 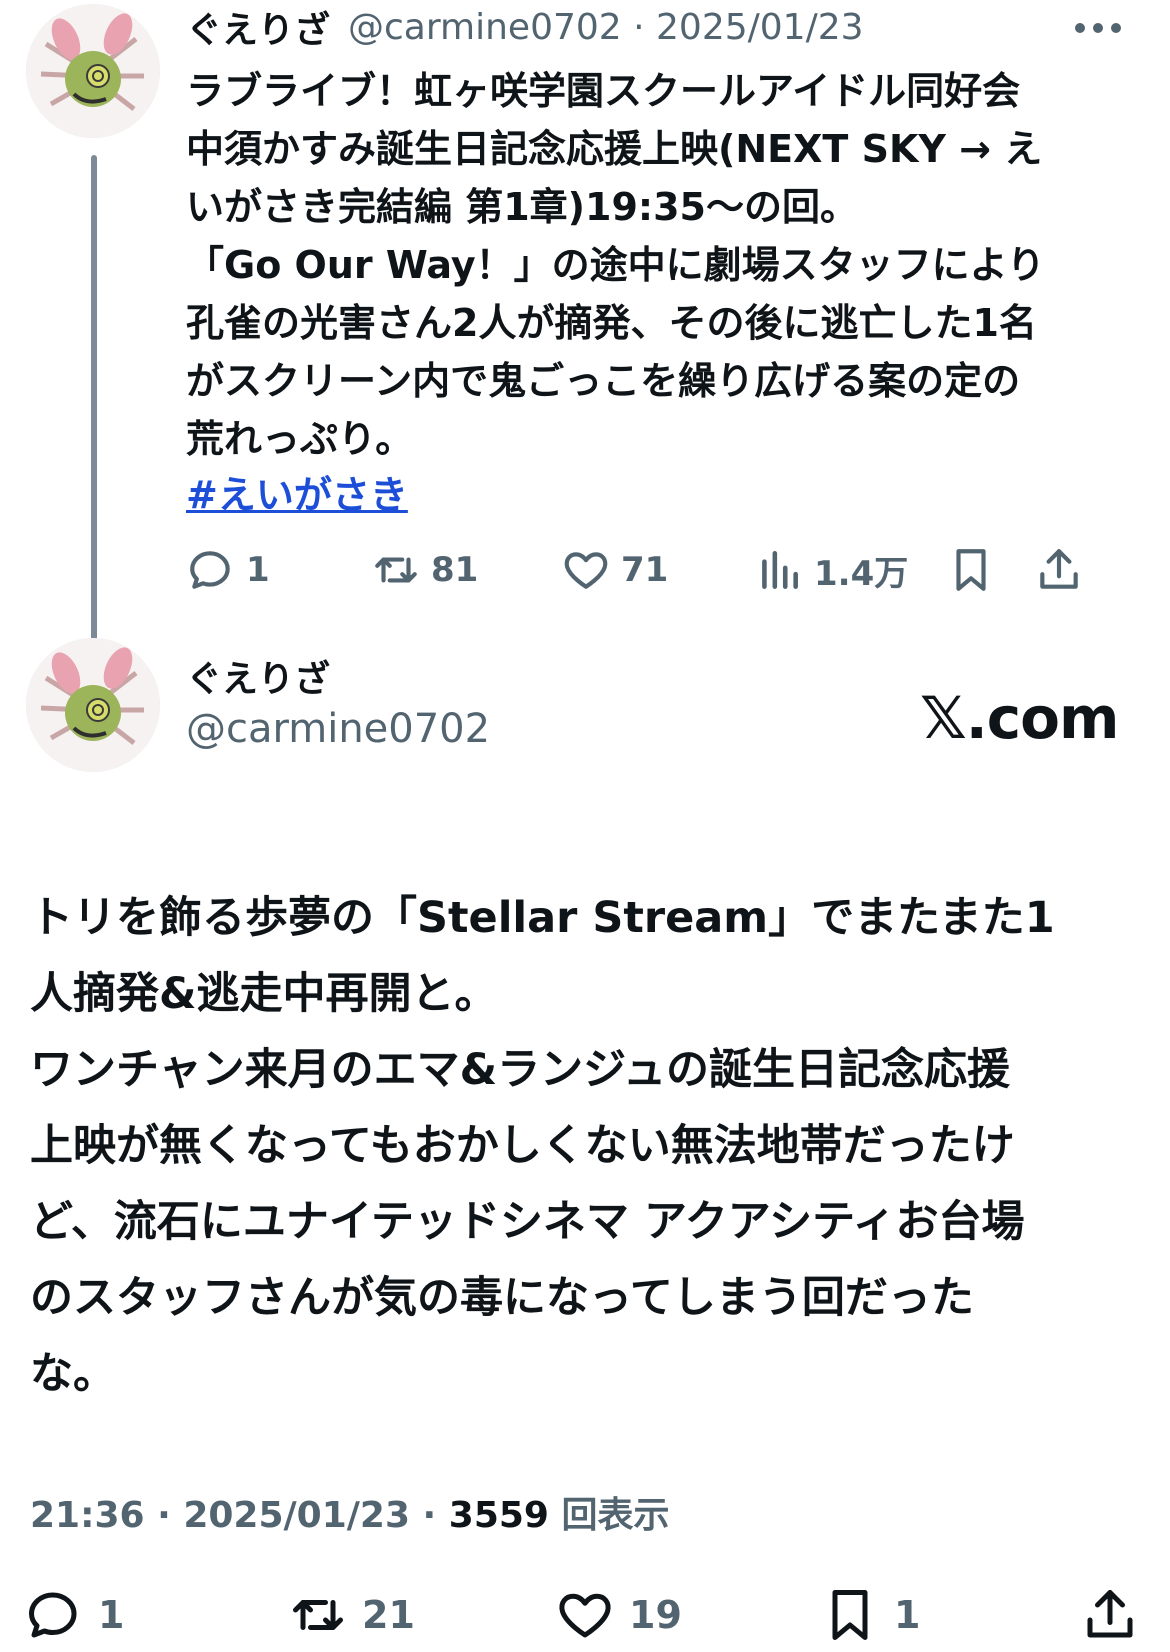 I want to click on like-button: 19, so click(x=618, y=1615).